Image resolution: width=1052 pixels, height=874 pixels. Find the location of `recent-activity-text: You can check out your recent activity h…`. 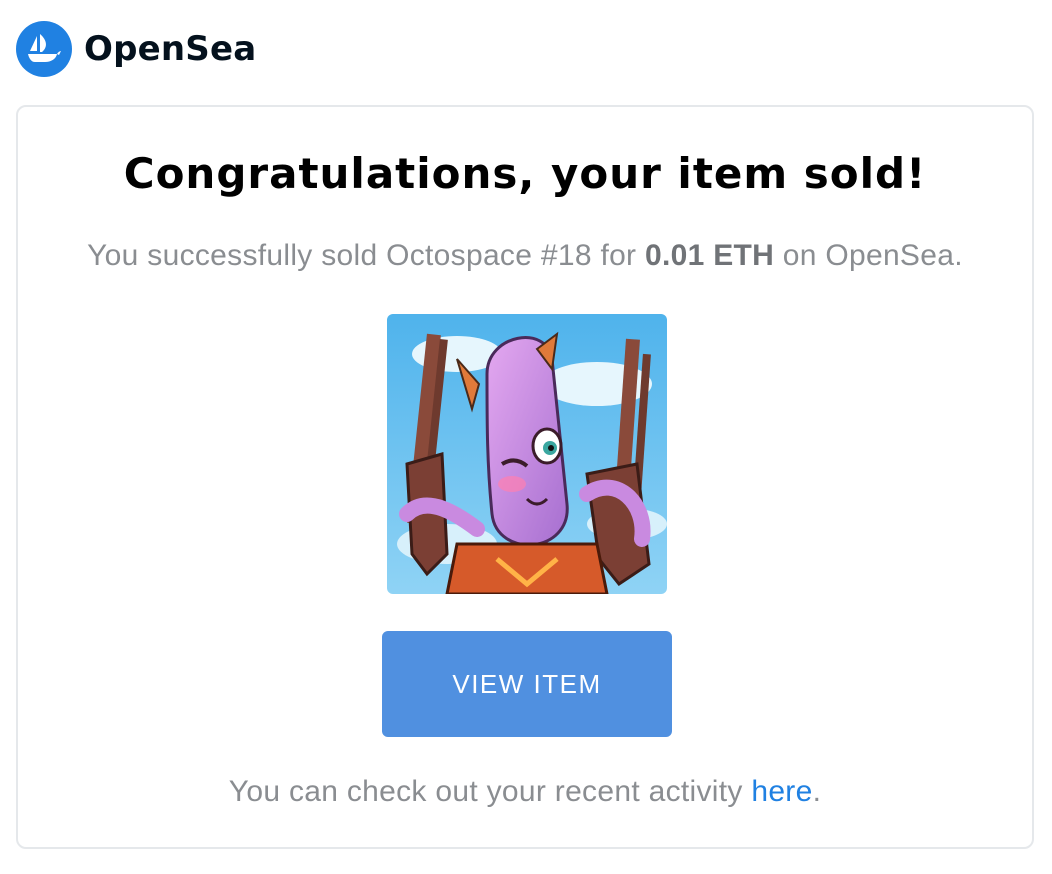

recent-activity-text: You can check out your recent activity h… is located at coordinates (525, 792).